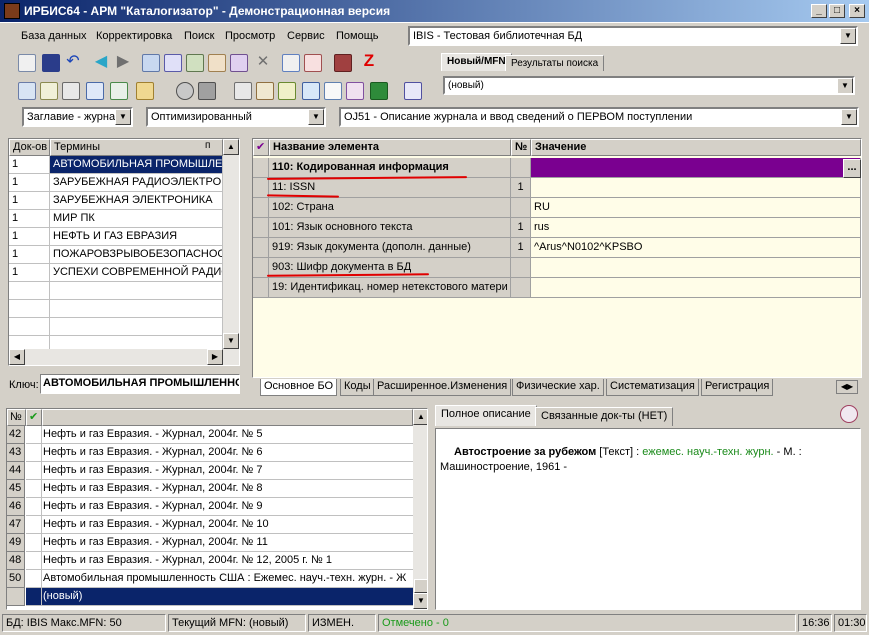 Image resolution: width=869 pixels, height=635 pixels. I want to click on scroll-thumb, so click(420, 586).